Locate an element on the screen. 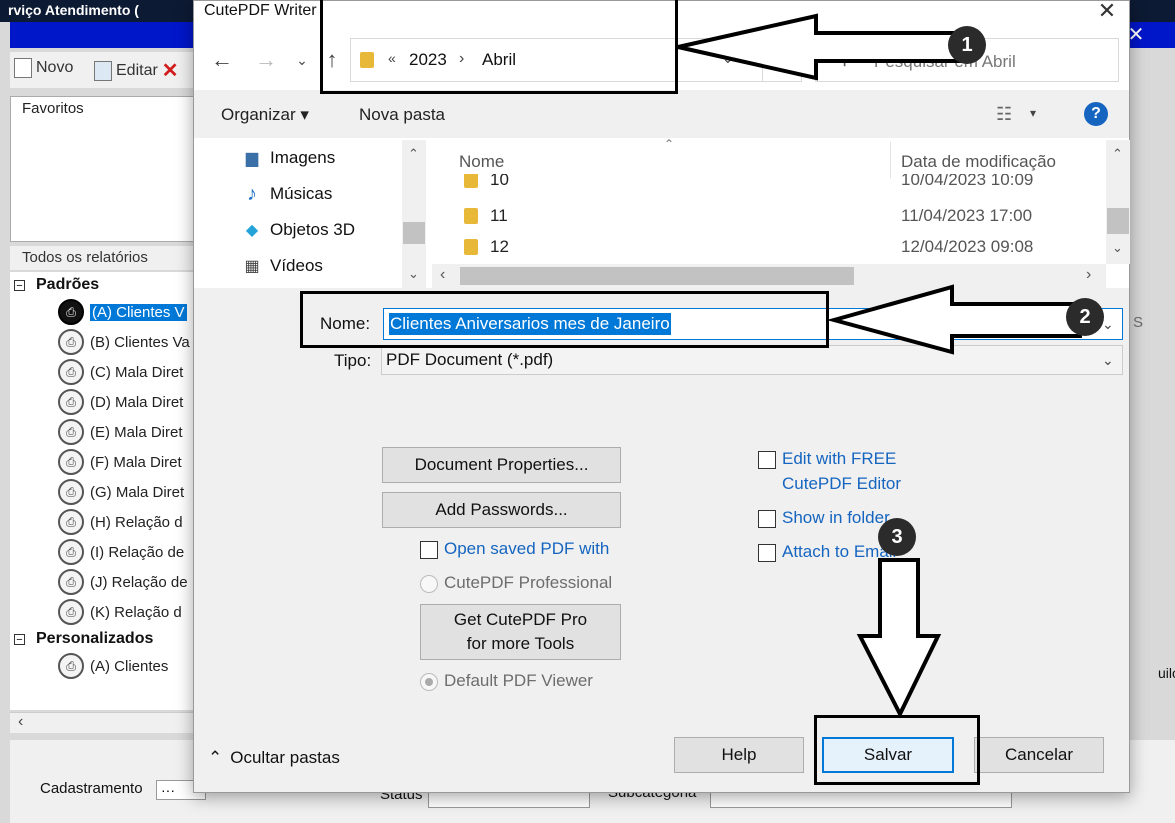  filename-right-fragment: S is located at coordinates (1138, 322).